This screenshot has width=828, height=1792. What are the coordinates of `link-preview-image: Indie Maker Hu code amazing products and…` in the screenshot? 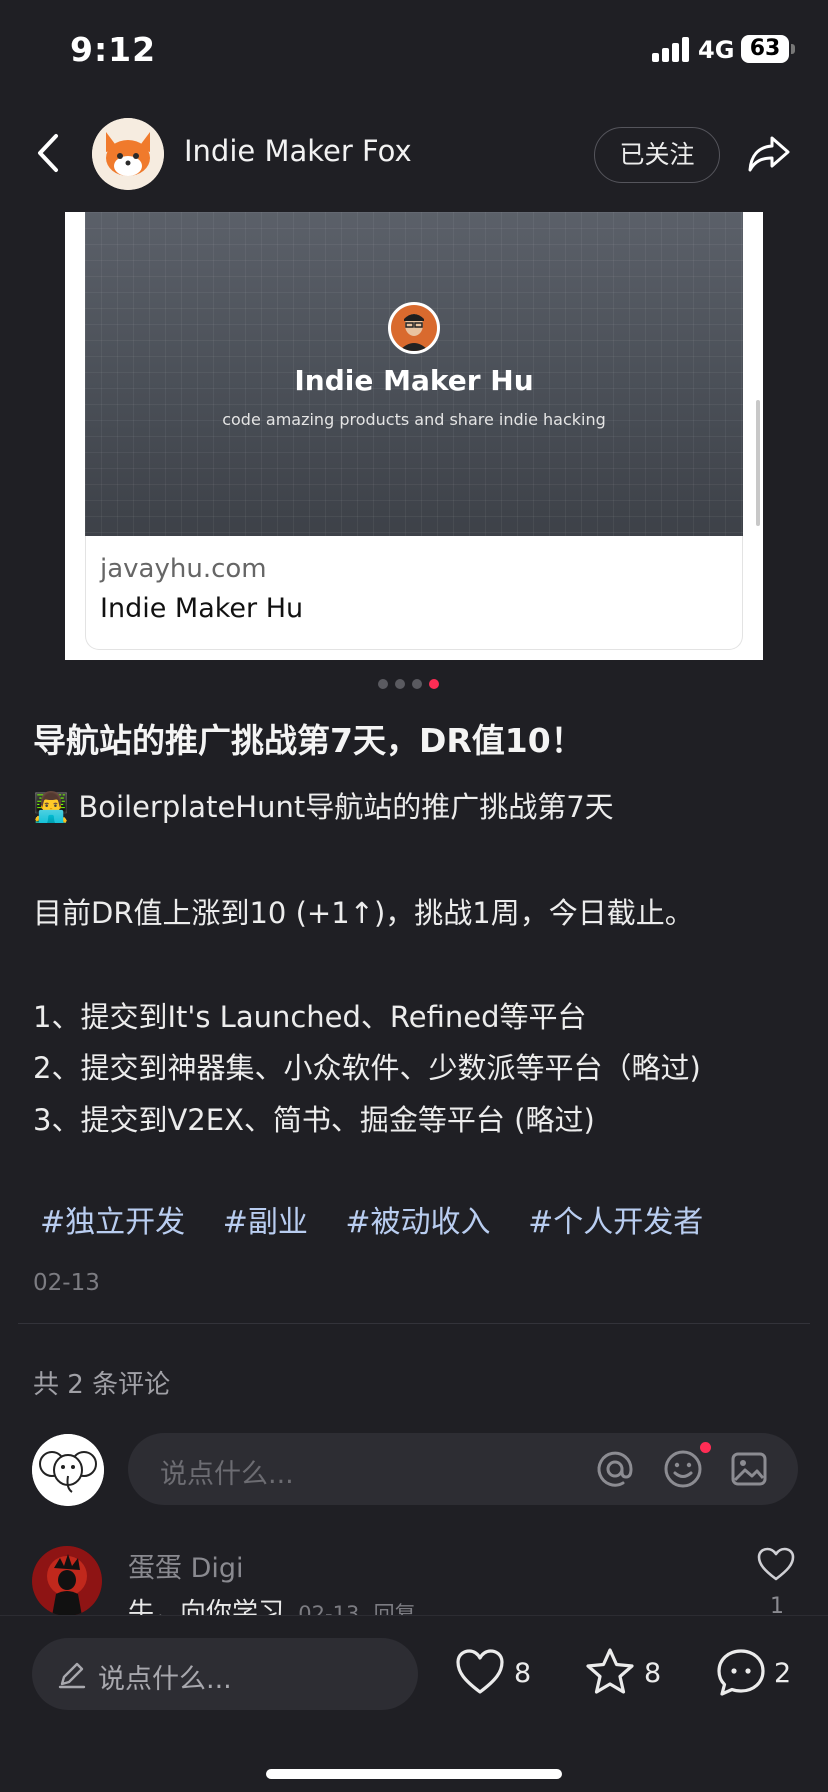 It's located at (414, 374).